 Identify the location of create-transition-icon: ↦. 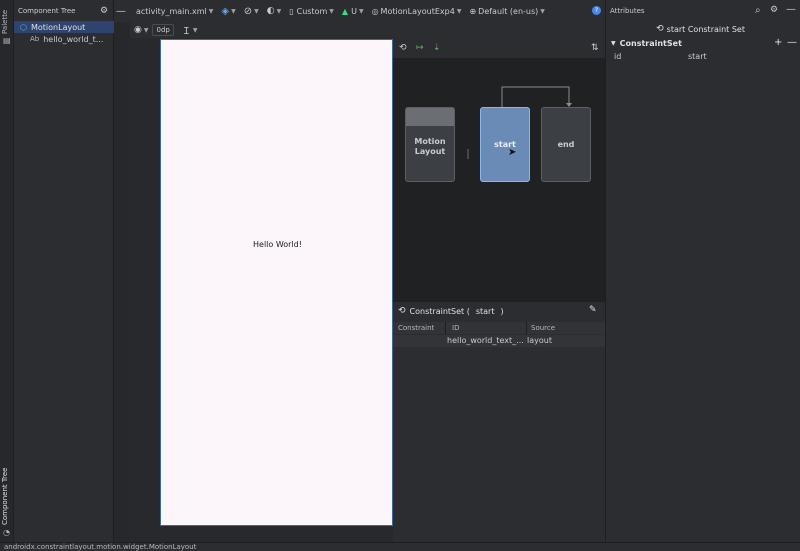
(420, 48).